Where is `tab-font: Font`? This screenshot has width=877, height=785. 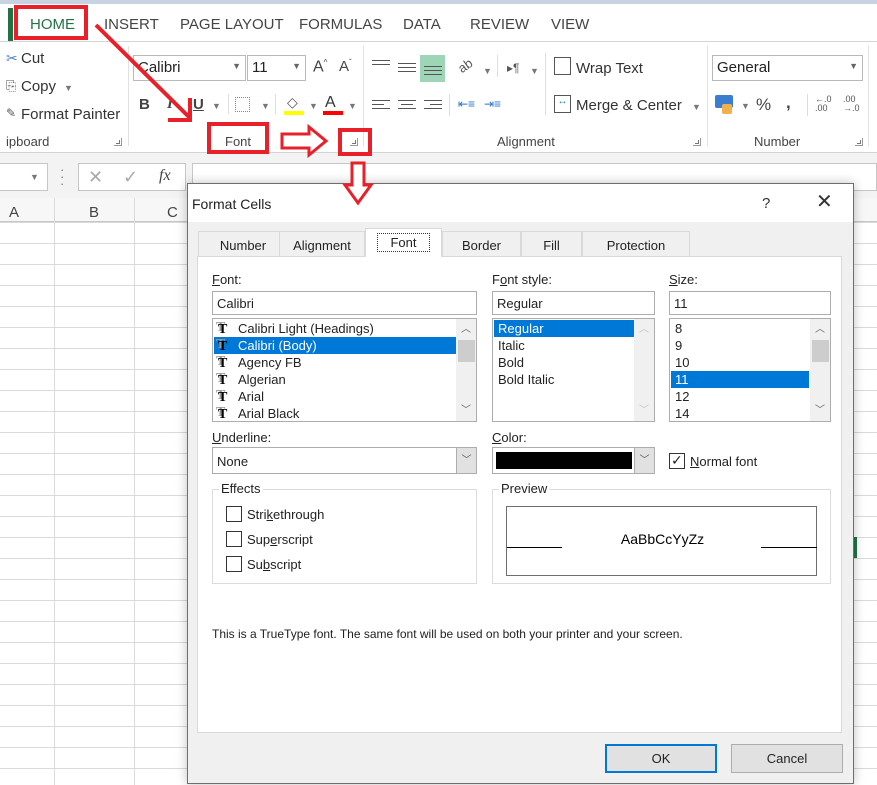
tab-font: Font is located at coordinates (403, 242).